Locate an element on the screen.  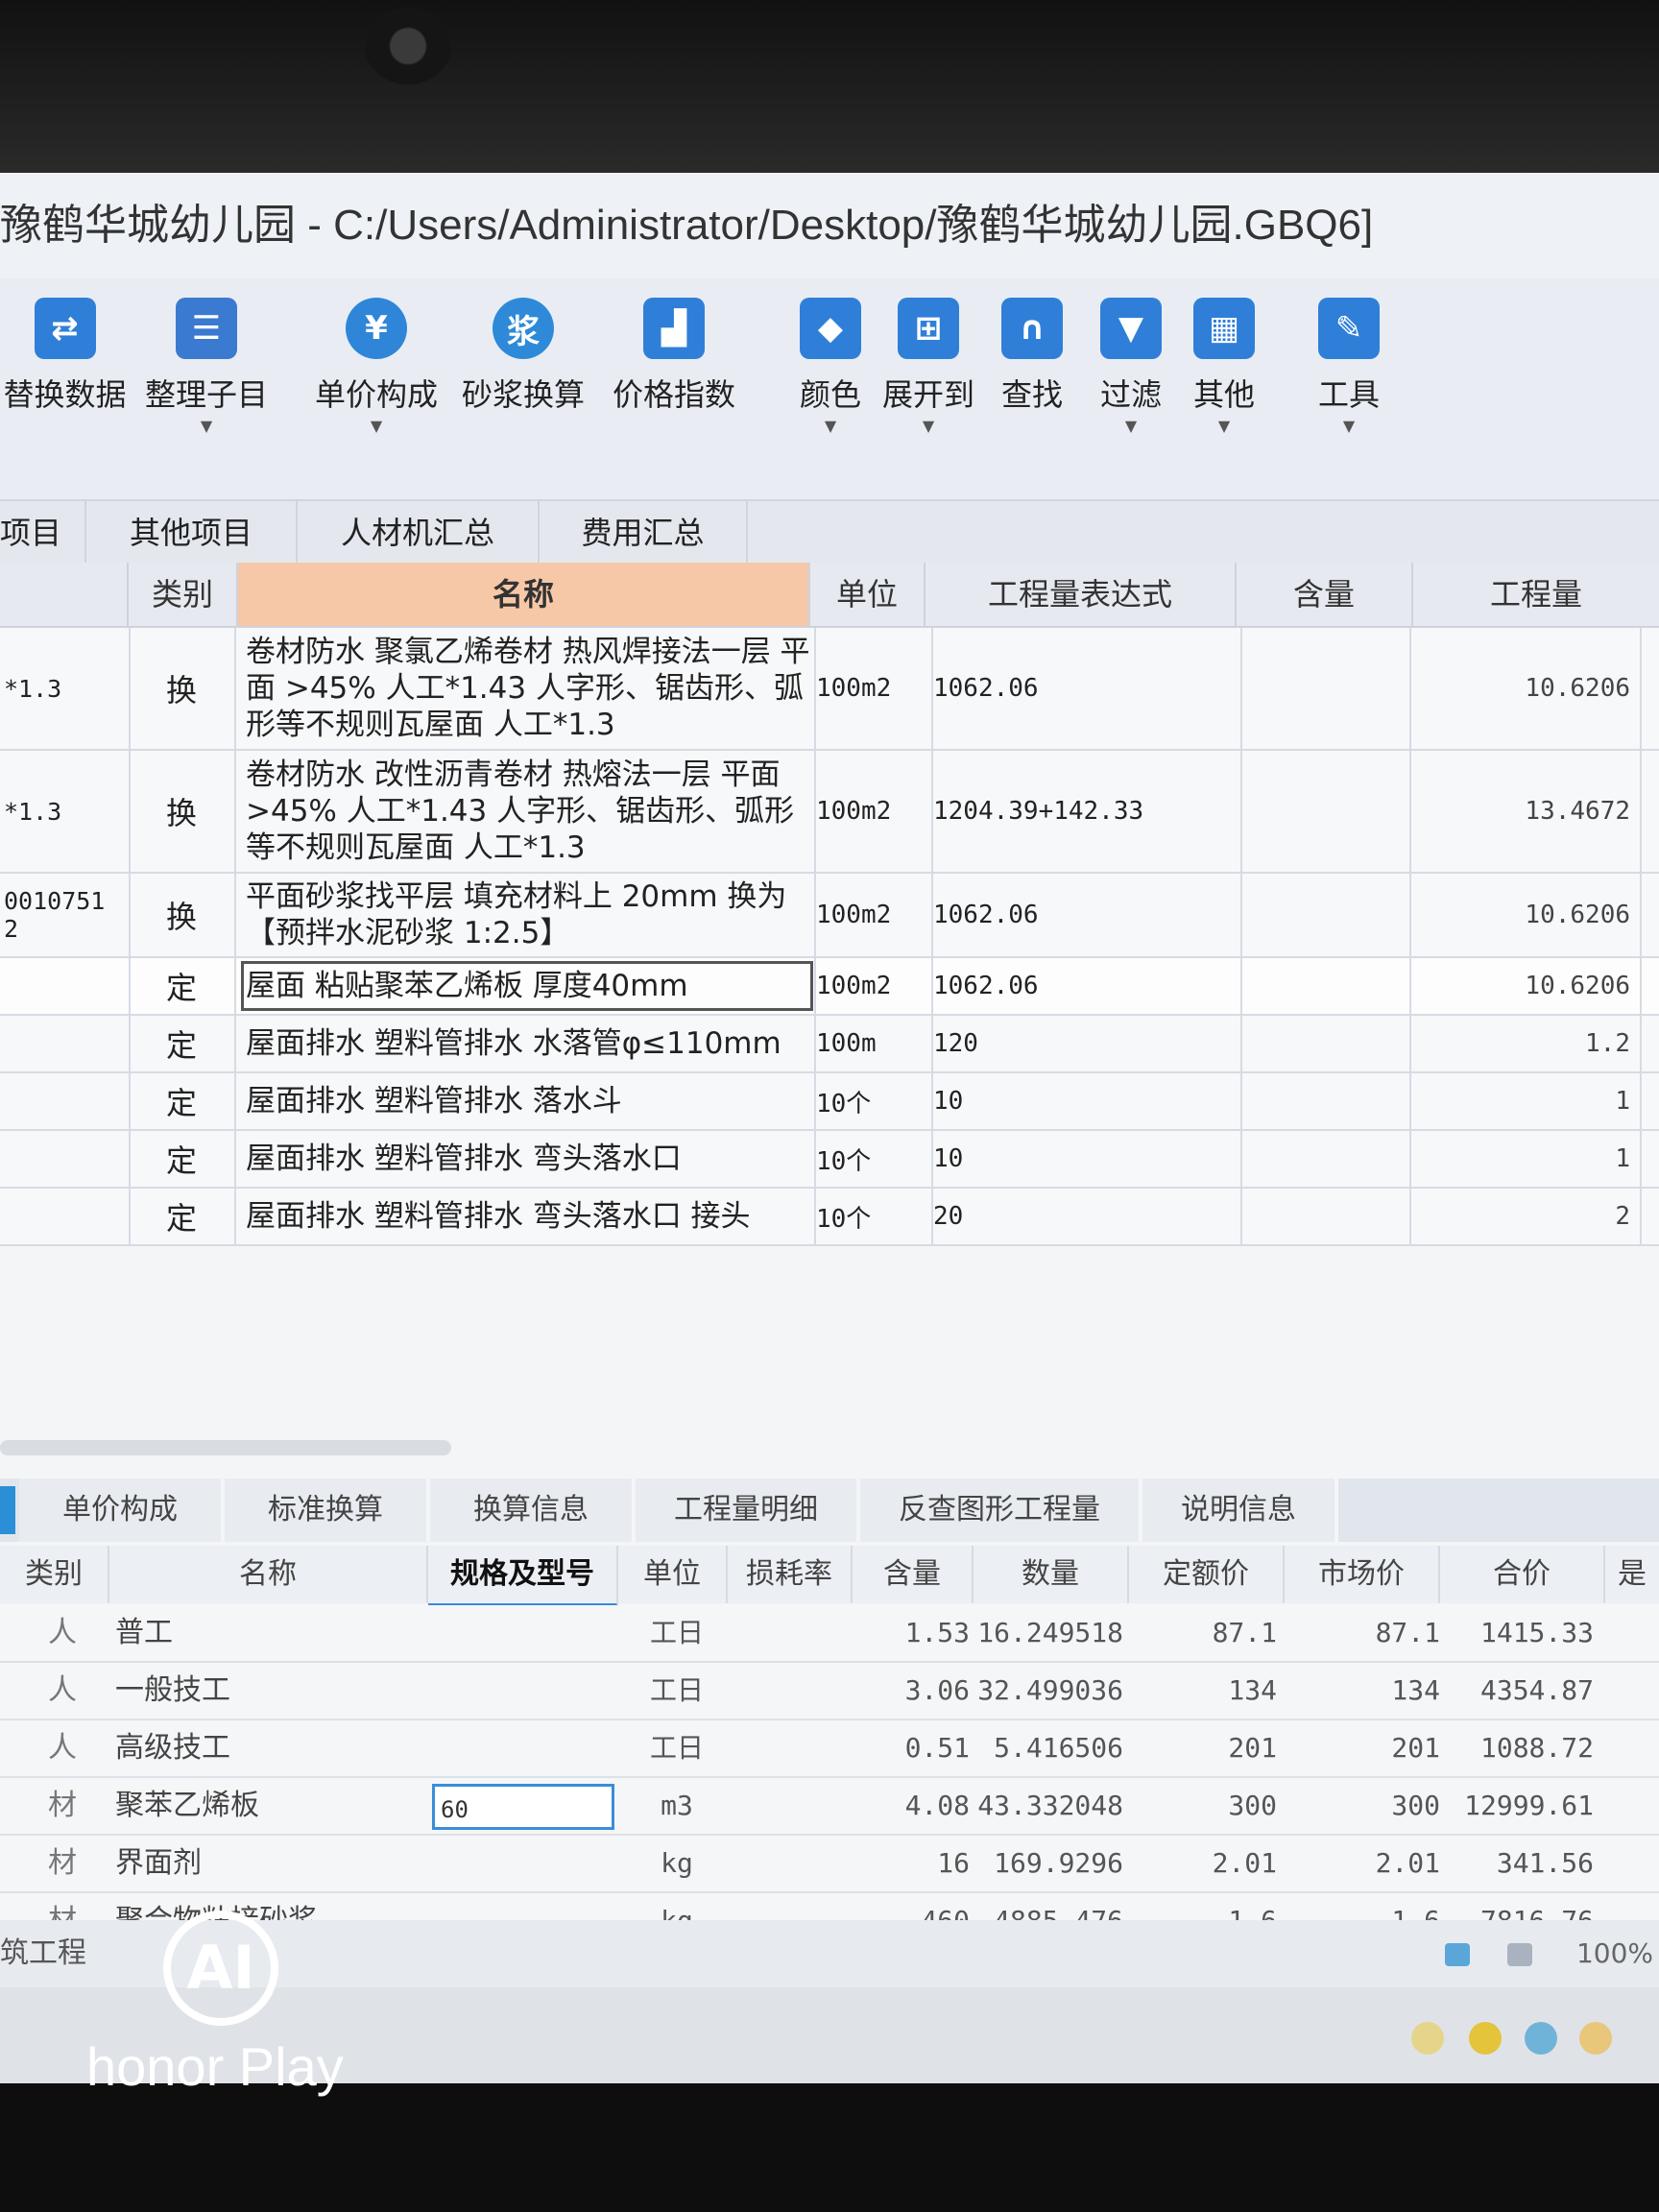
layout-icon is located at coordinates (1519, 1954).